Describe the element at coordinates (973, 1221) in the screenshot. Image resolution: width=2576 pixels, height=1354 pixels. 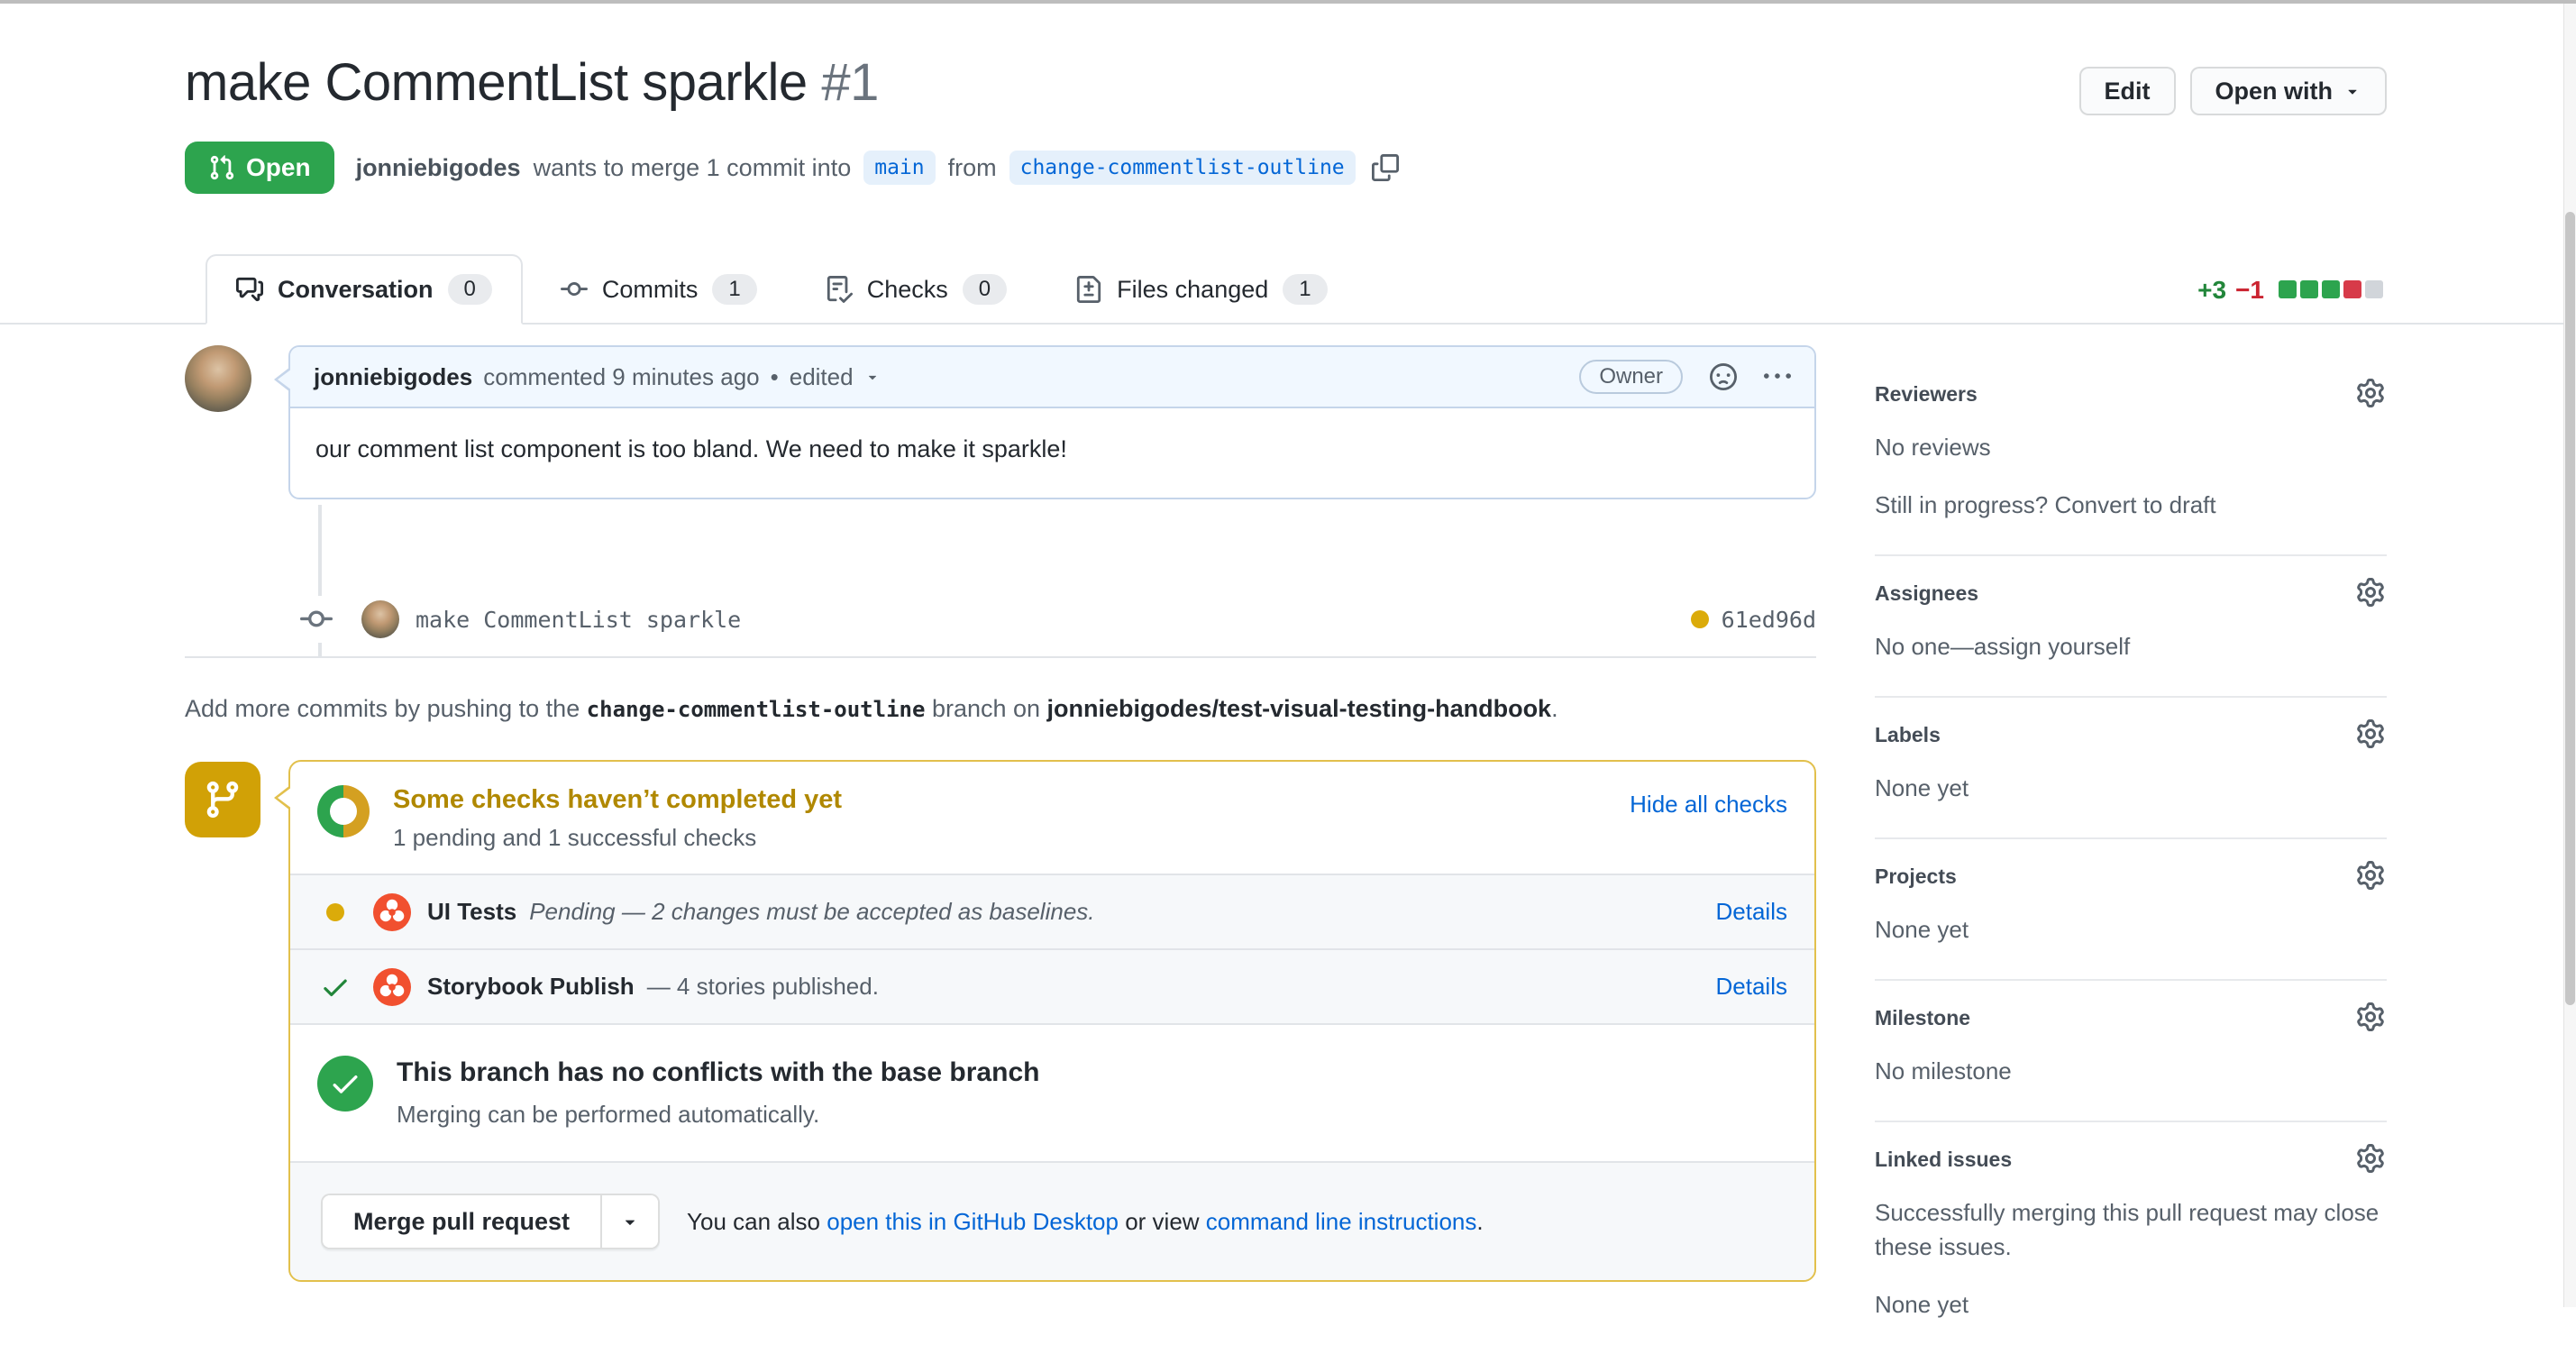
I see `github-desktop-link: open this in GitHub Desktop` at that location.